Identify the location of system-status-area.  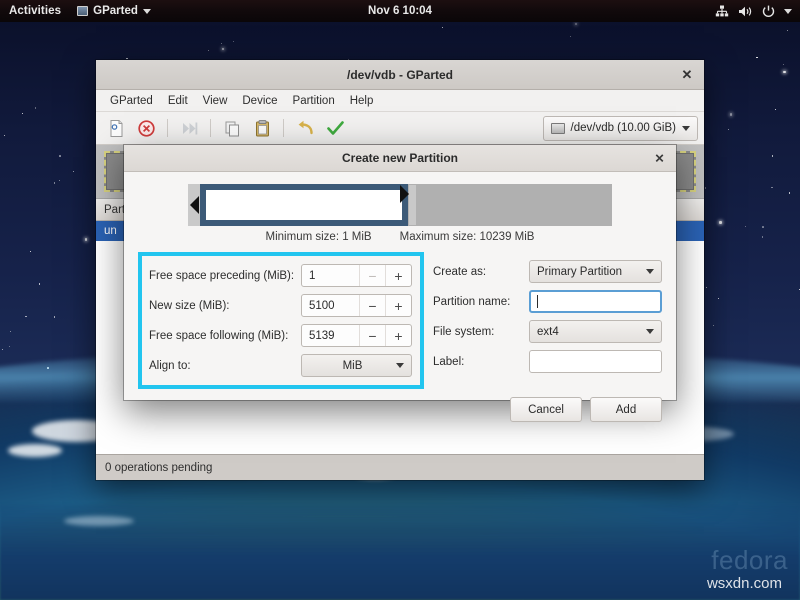
(757, 11).